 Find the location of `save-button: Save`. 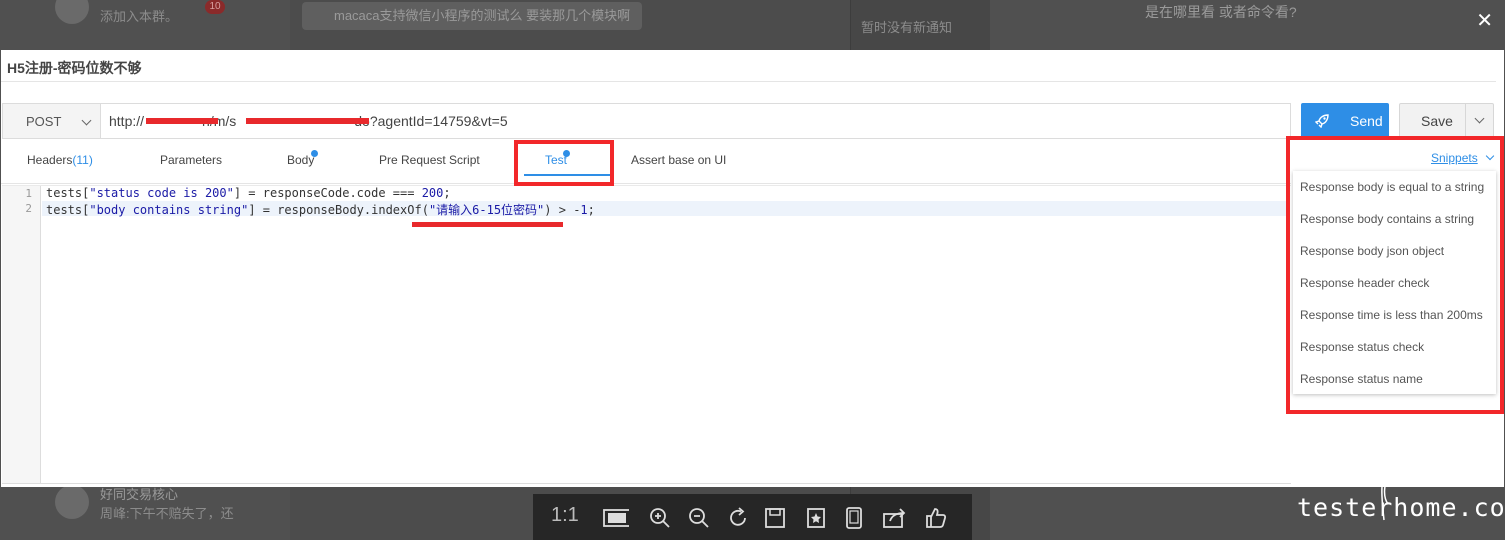

save-button: Save is located at coordinates (1446, 121).